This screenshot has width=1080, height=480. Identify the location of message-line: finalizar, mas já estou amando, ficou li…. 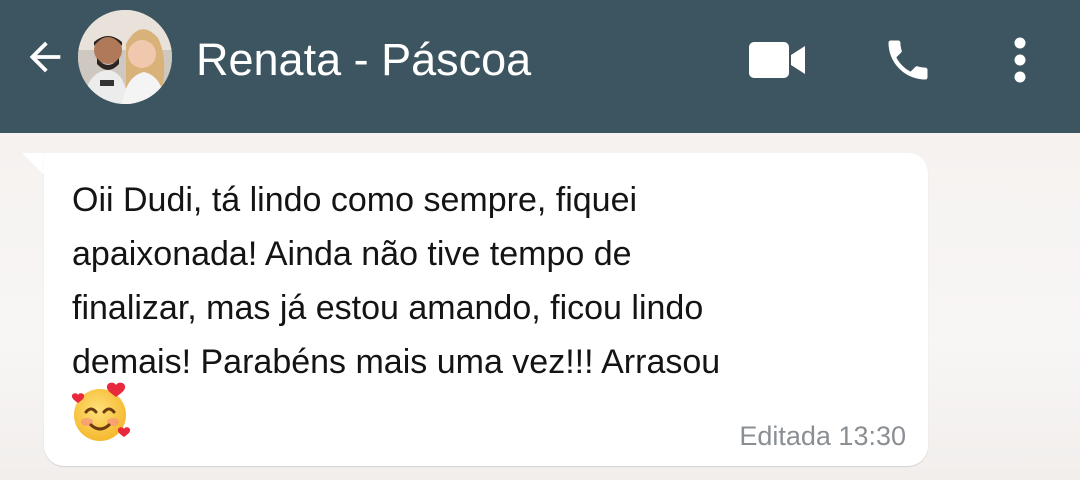
(388, 308).